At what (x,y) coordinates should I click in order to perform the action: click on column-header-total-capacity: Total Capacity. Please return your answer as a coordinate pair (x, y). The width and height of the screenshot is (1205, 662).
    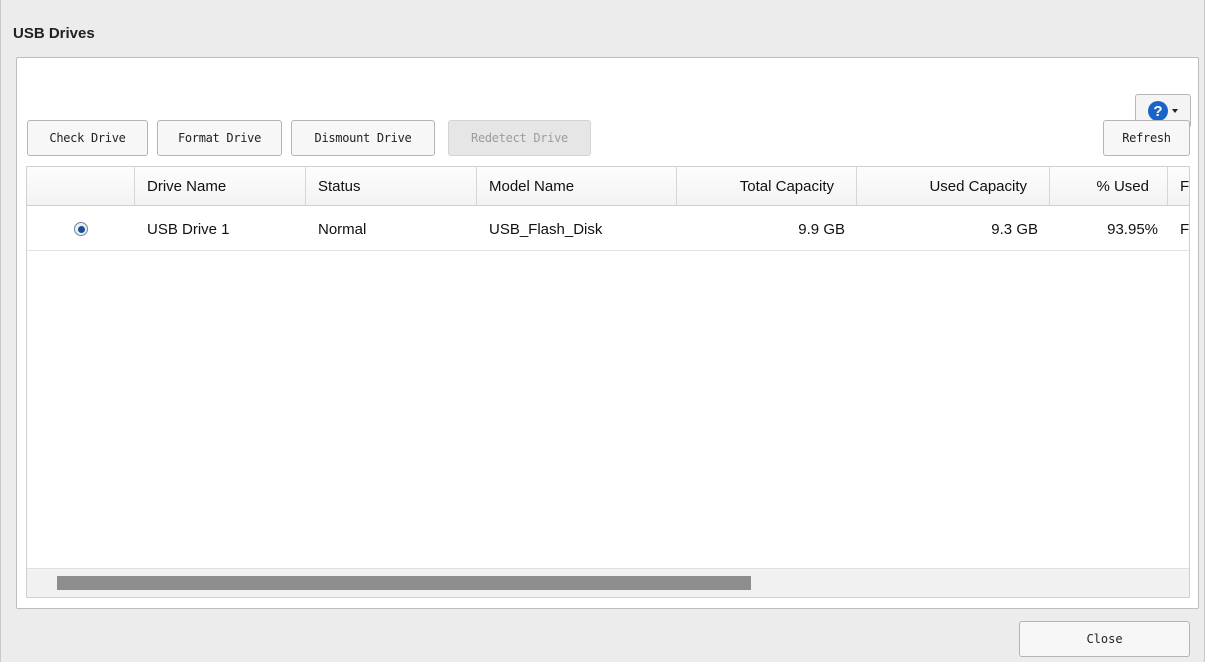
    Looking at the image, I should click on (767, 186).